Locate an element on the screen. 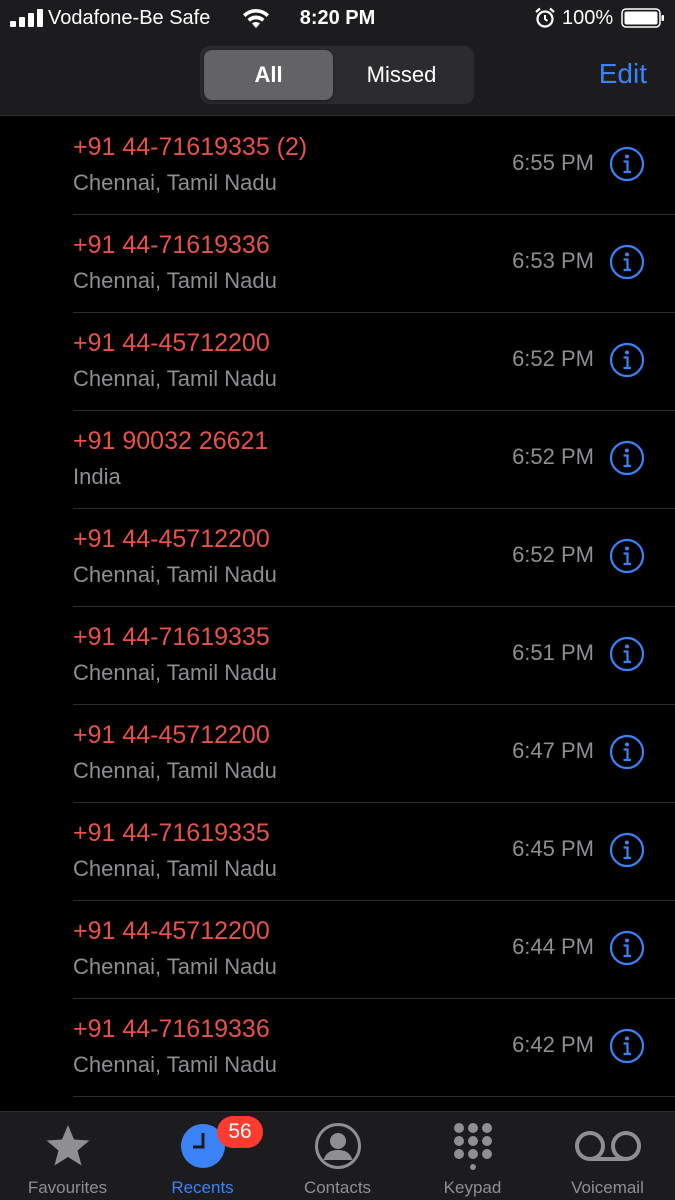 Image resolution: width=675 pixels, height=1200 pixels. top-bar: Vodafone-Be Safe 8:20 PM 100% All Missed is located at coordinates (337, 58).